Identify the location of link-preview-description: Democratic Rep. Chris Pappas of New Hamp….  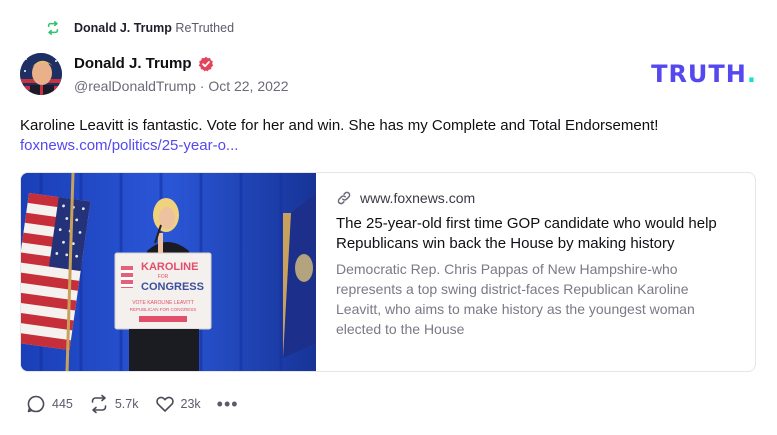
(515, 299).